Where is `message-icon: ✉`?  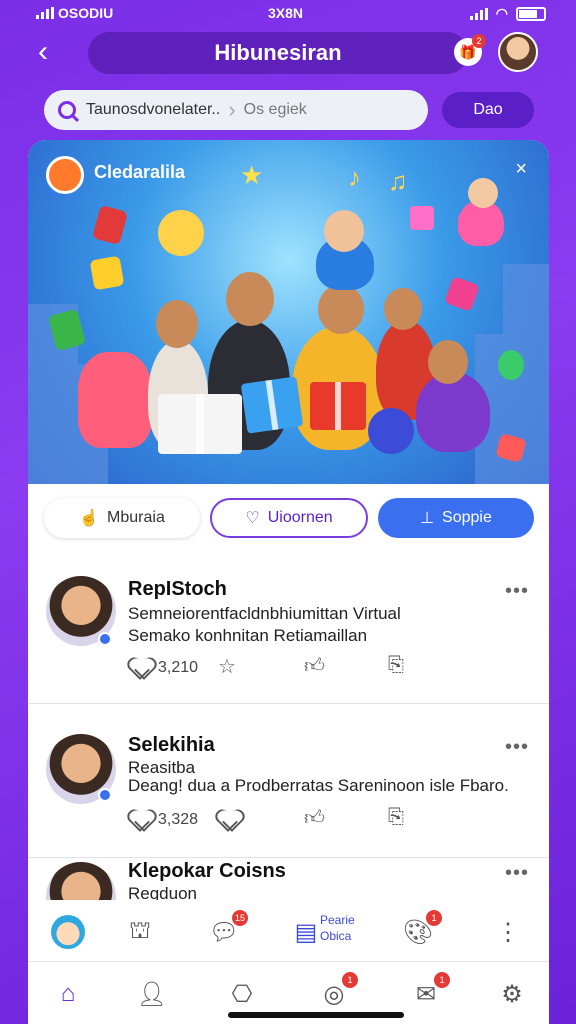
message-icon: ✉ is located at coordinates (426, 994).